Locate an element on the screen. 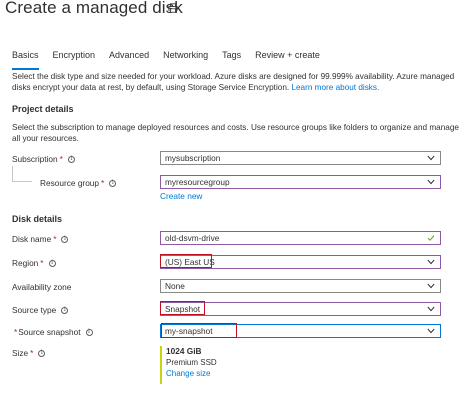  source-snapshot-select: my-snapshot is located at coordinates (300, 331).